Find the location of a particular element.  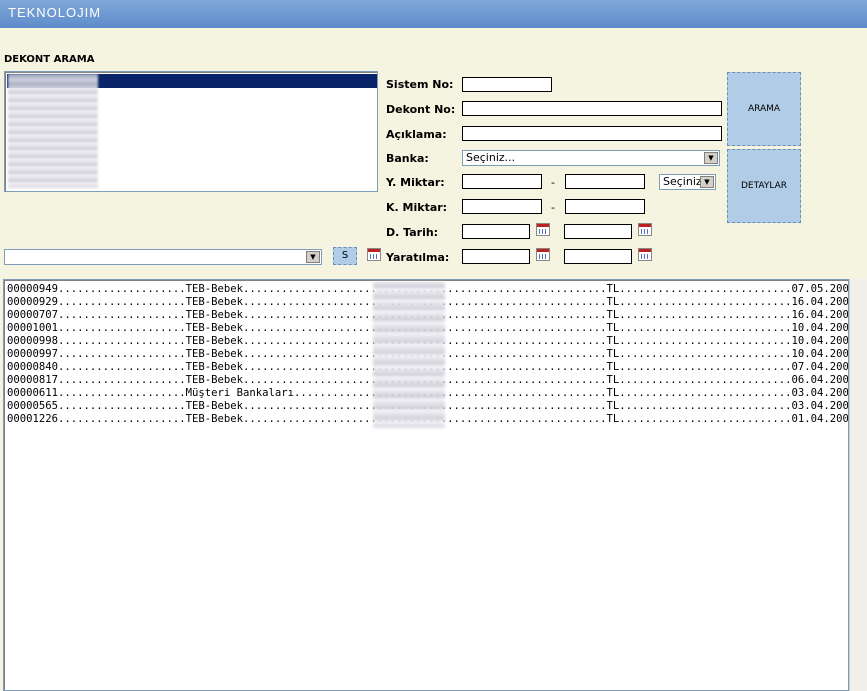

k-miktar-label: K. Miktar: is located at coordinates (417, 207).